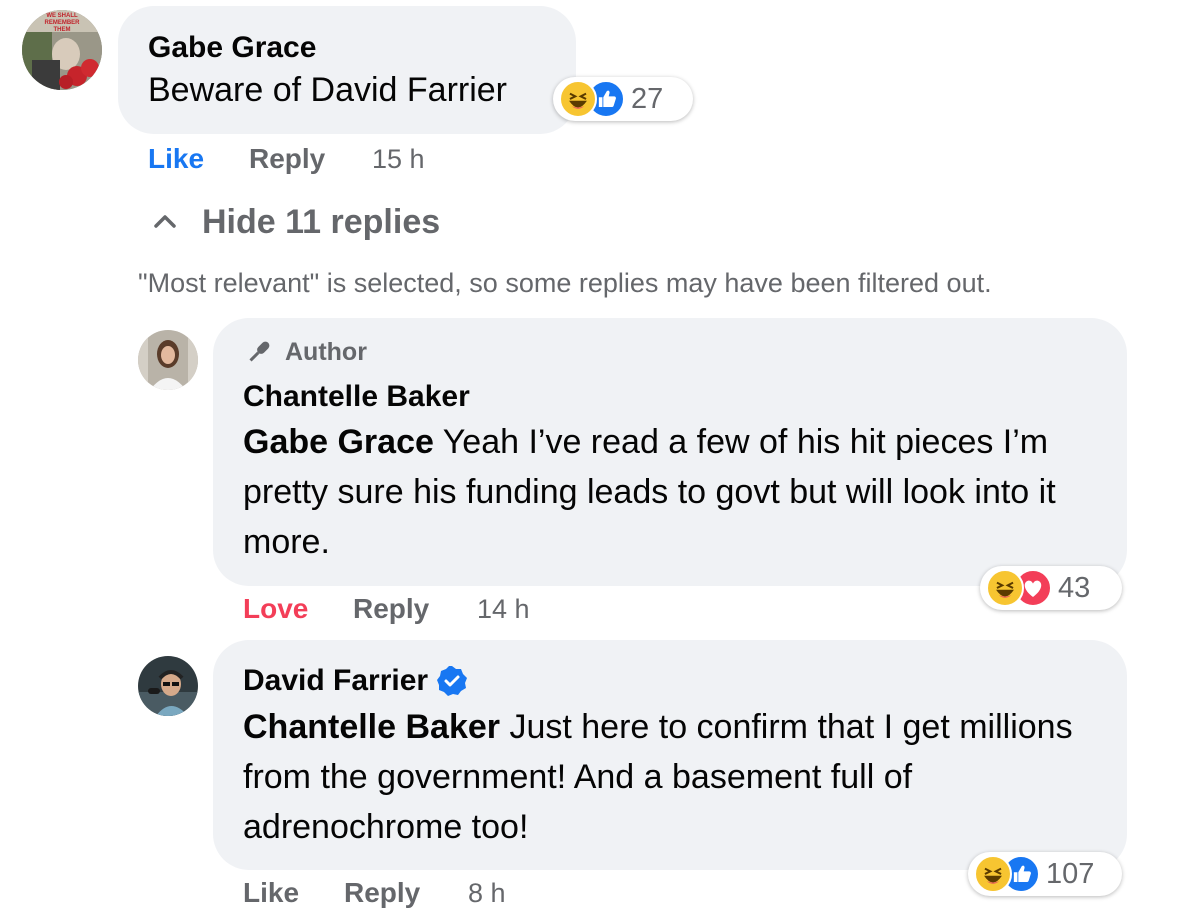  Describe the element at coordinates (338, 442) in the screenshot. I see `mention-link: Gabe Grace` at that location.